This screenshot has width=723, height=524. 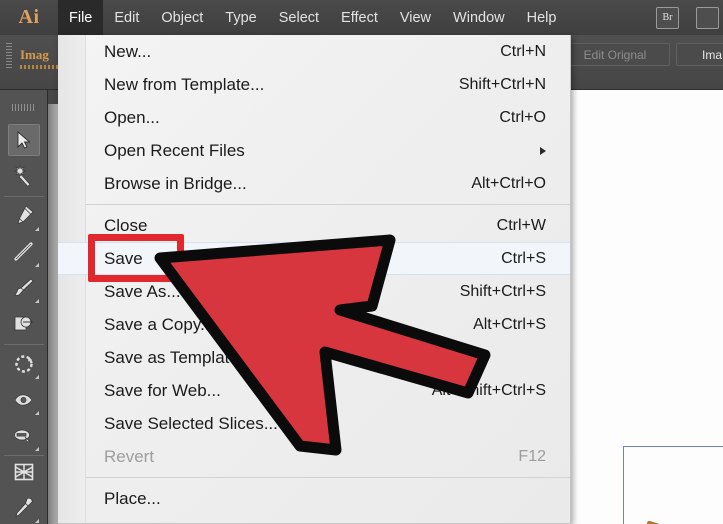 I want to click on tools-panel-drag-dots, so click(x=24, y=107).